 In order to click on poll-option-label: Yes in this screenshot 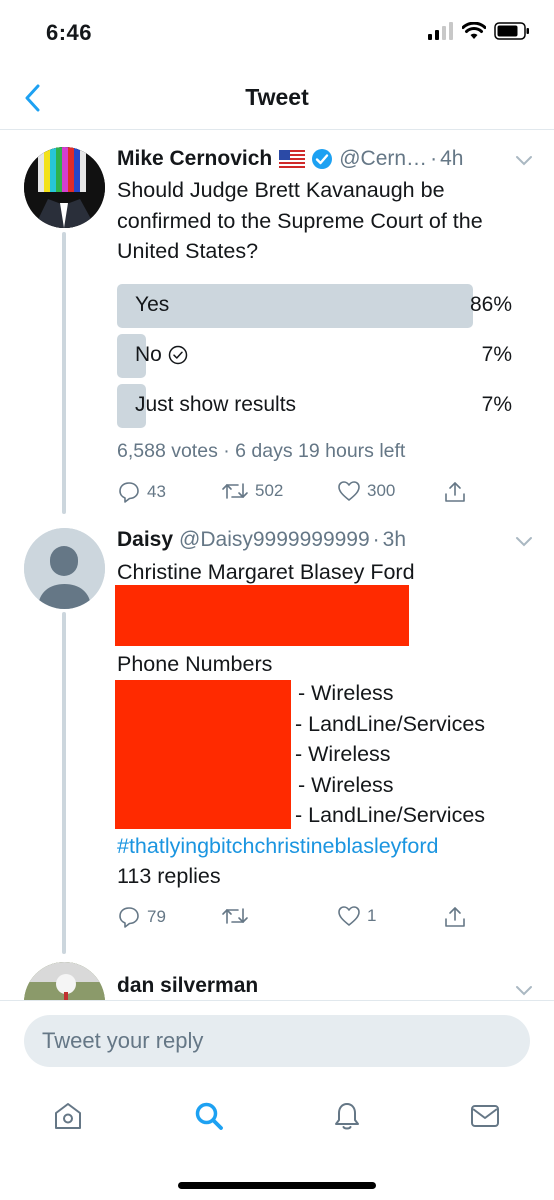, I will do `click(152, 304)`.